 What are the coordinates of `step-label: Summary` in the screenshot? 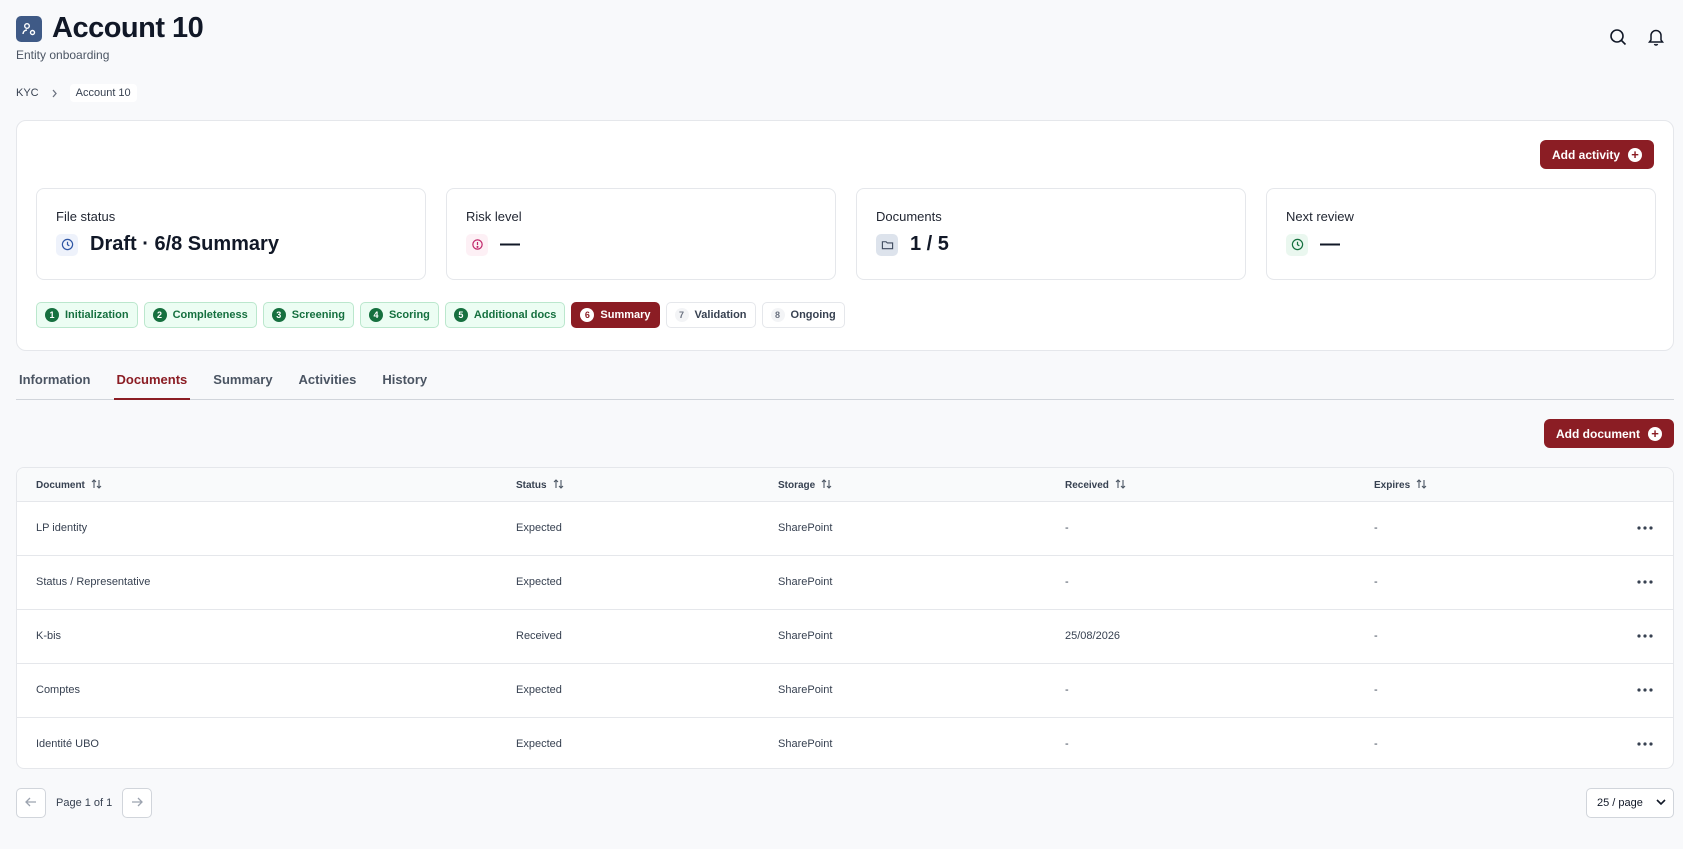 It's located at (625, 315).